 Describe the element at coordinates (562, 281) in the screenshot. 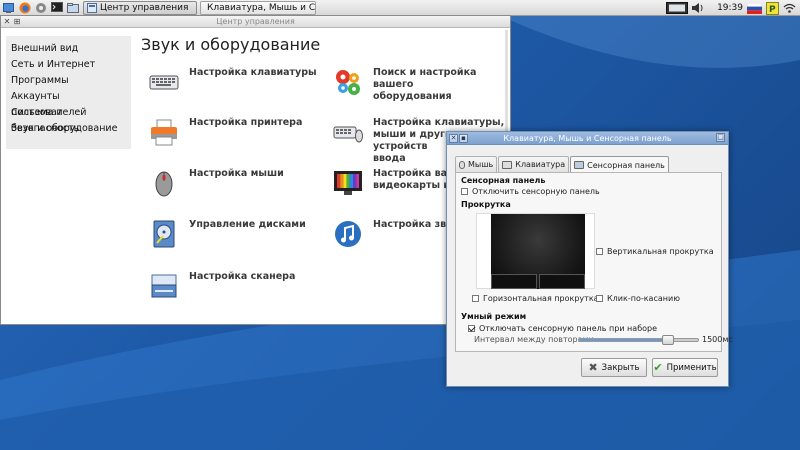

I see `touchpad-right-button` at that location.